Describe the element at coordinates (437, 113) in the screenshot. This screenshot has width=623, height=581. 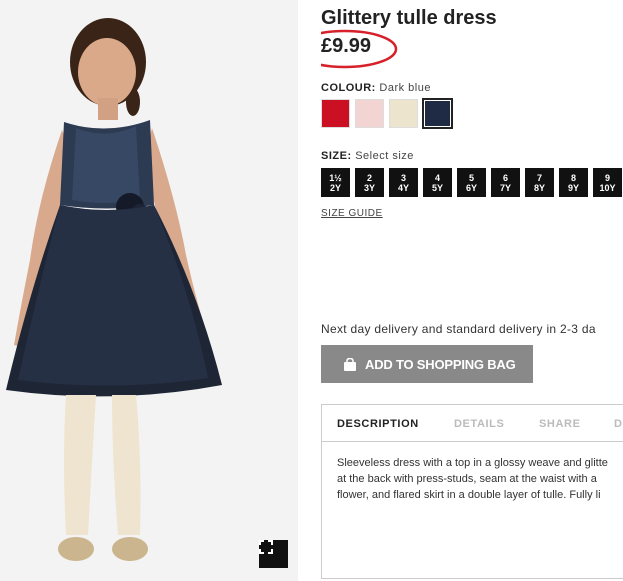
I see `swatch-dark-blue` at that location.